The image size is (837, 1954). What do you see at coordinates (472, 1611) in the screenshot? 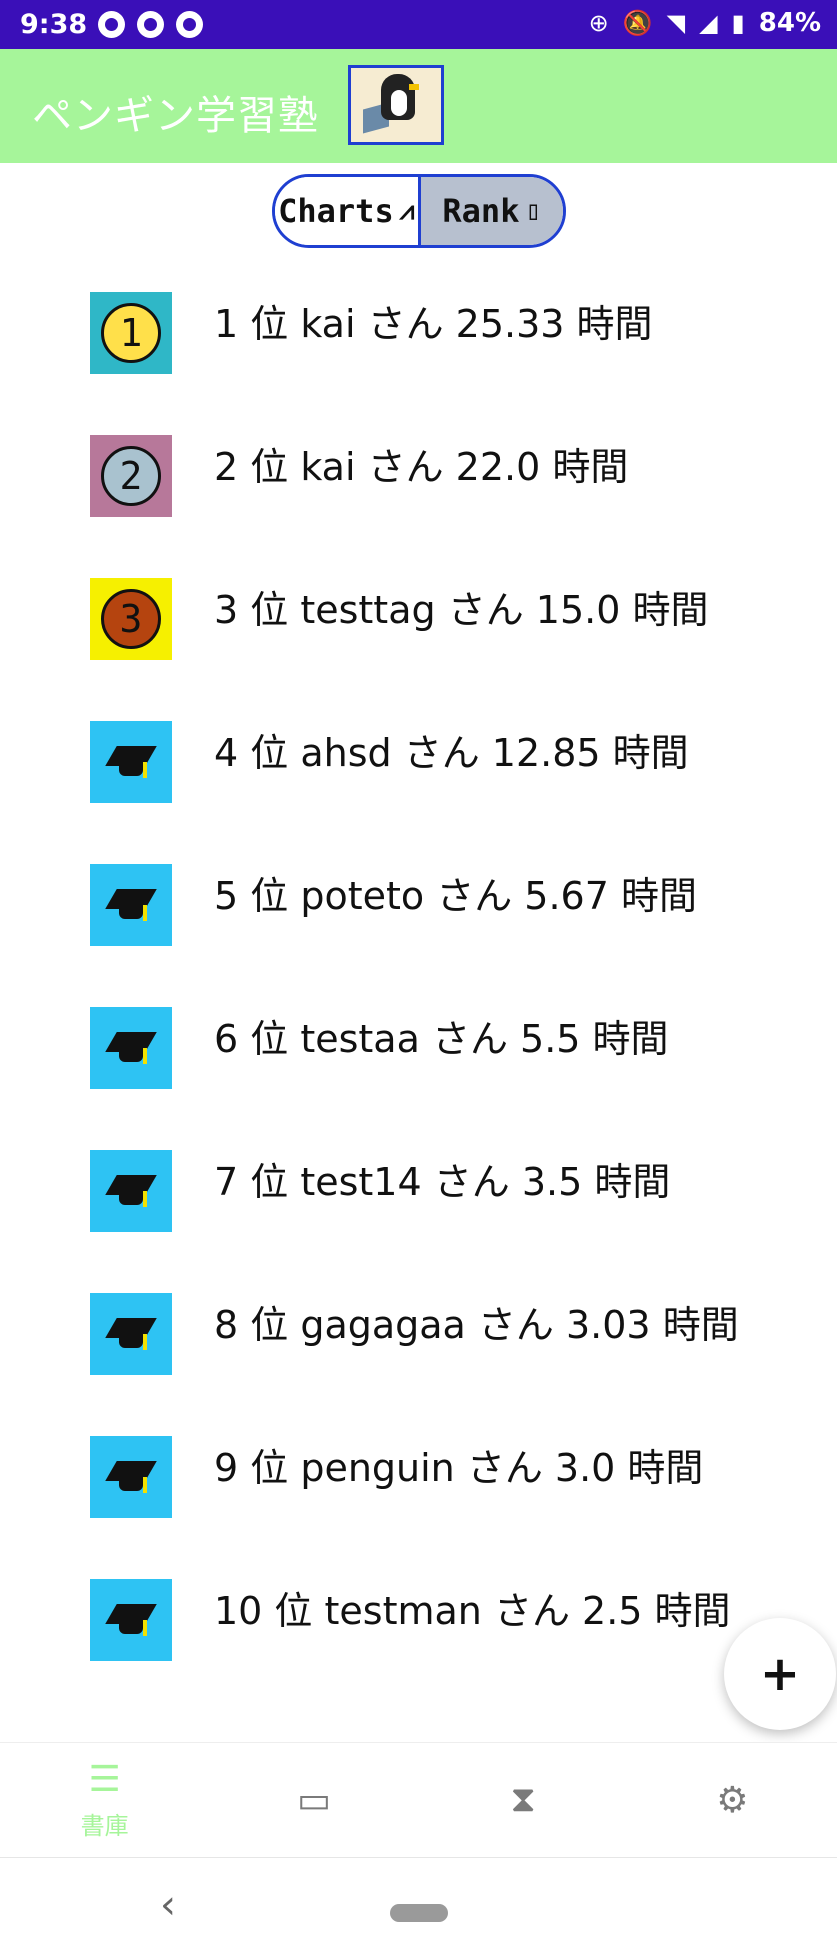
I see `ranking-entry-text: 10 位 testman さん 2.5 時間` at bounding box center [472, 1611].